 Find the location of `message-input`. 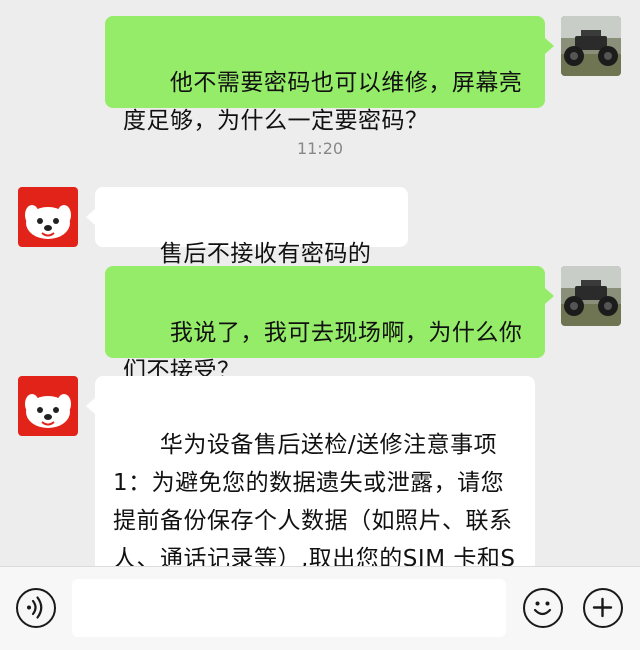

message-input is located at coordinates (289, 608).